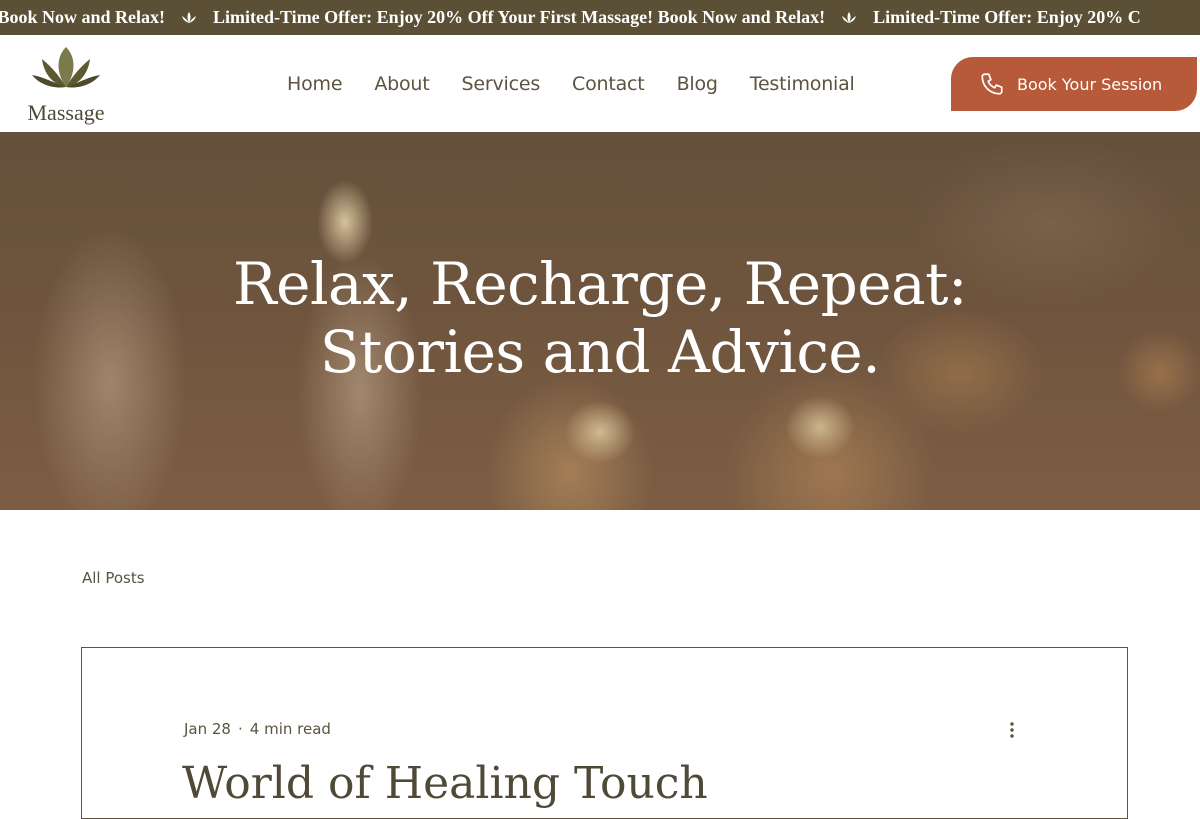  I want to click on more-vertical-icon, so click(1012, 730).